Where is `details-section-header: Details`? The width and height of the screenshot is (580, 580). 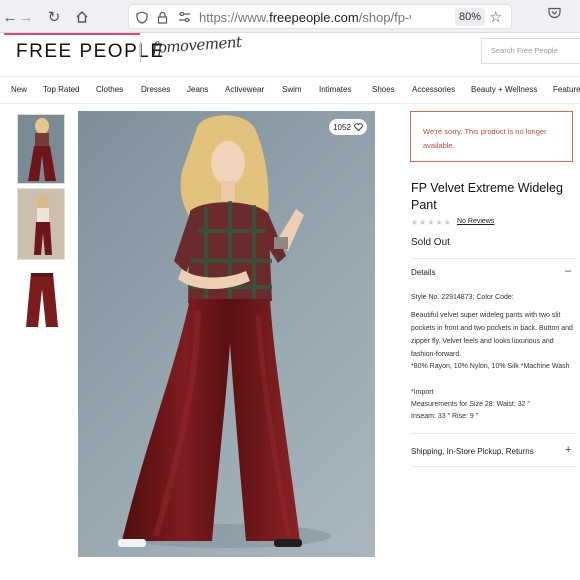
details-section-header: Details is located at coordinates (423, 272).